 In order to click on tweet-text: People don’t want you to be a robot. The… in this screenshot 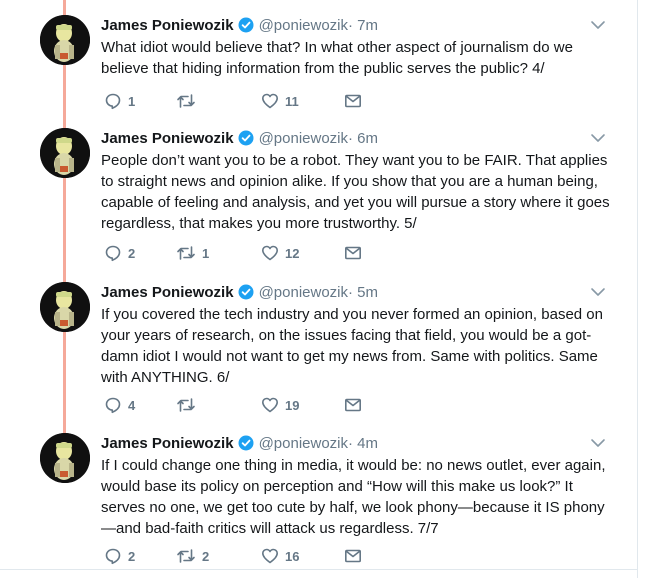, I will do `click(355, 192)`.